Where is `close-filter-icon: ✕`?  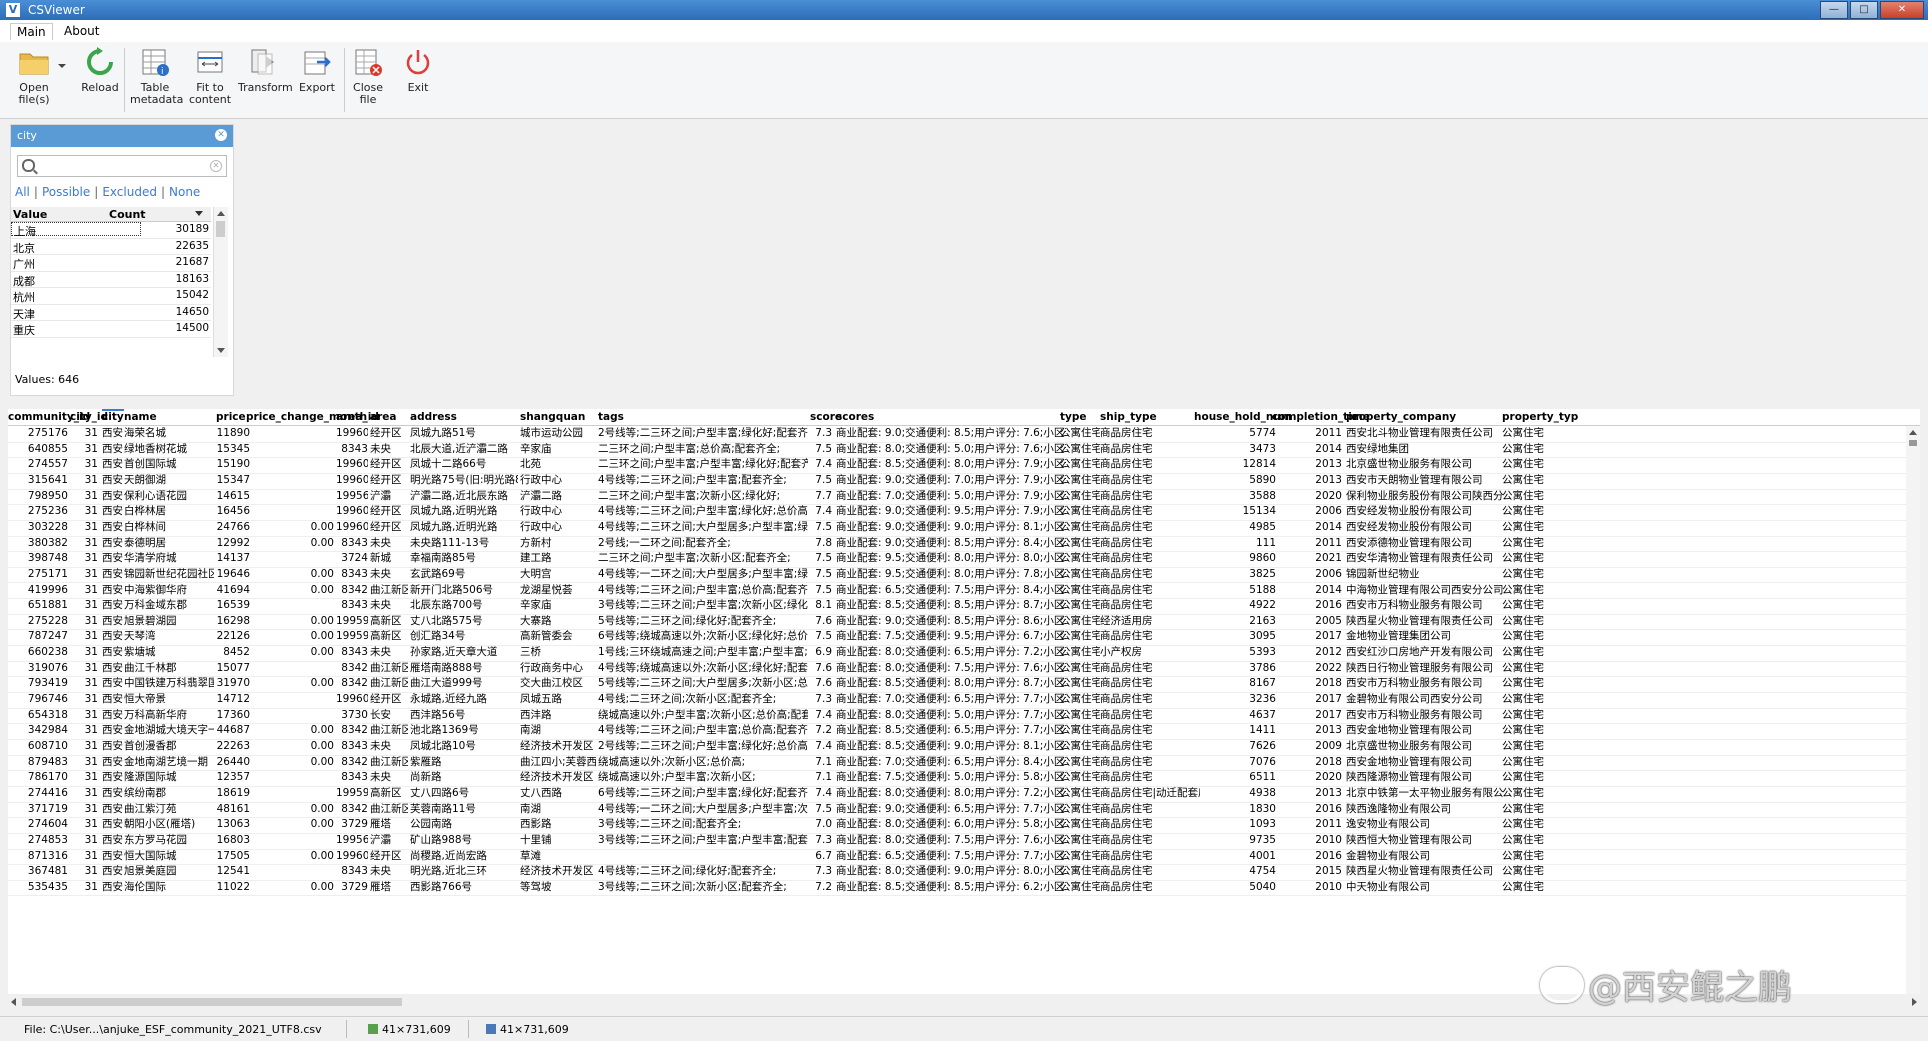 close-filter-icon: ✕ is located at coordinates (221, 135).